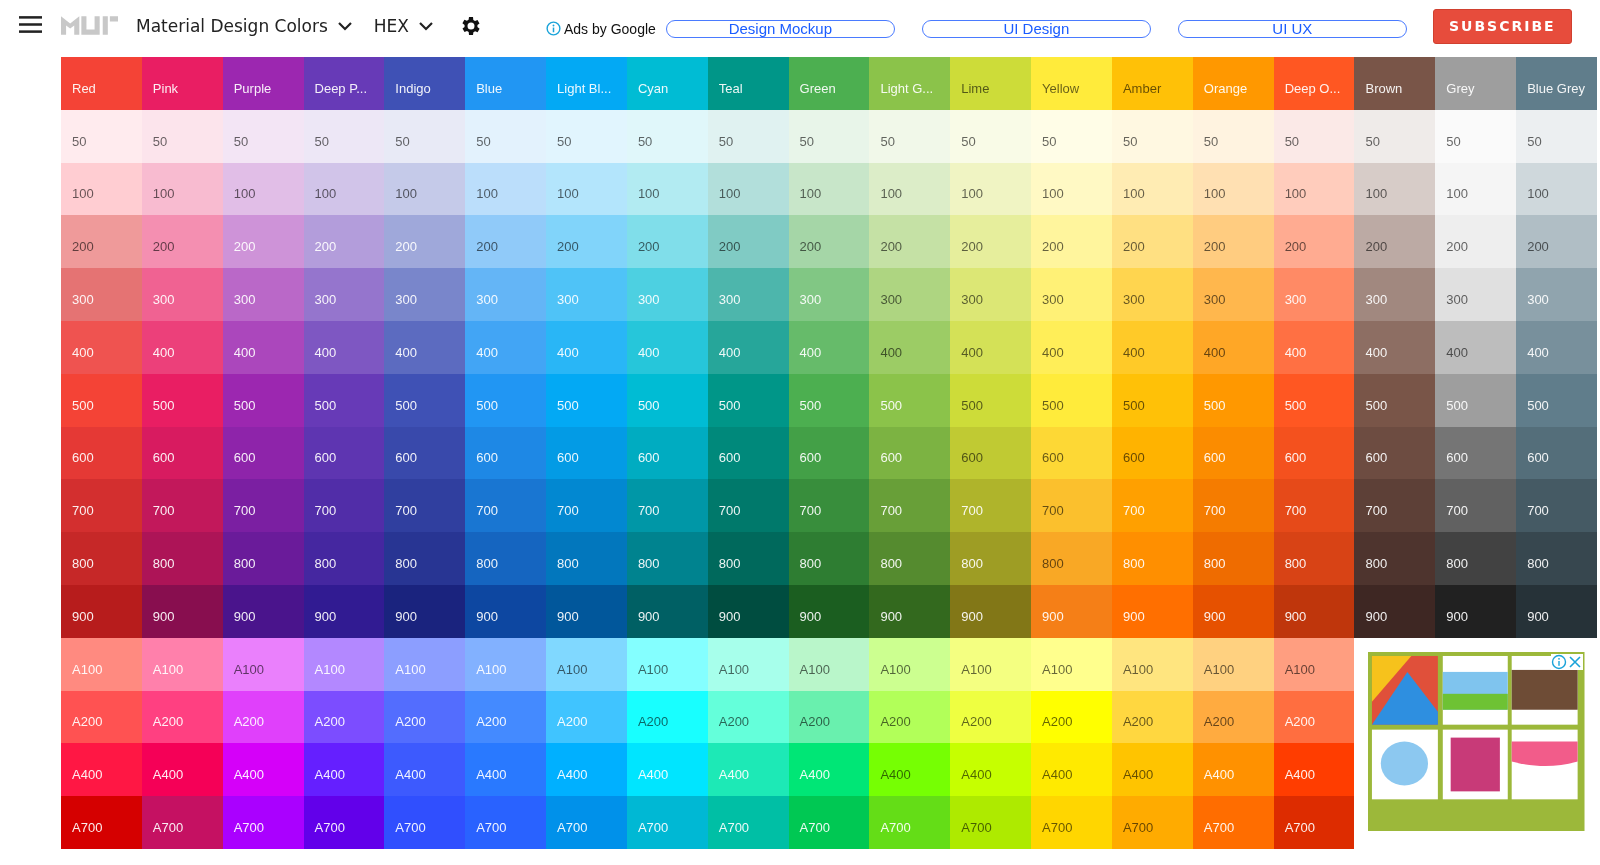  What do you see at coordinates (1071, 83) in the screenshot?
I see `color-column-header: Yellow` at bounding box center [1071, 83].